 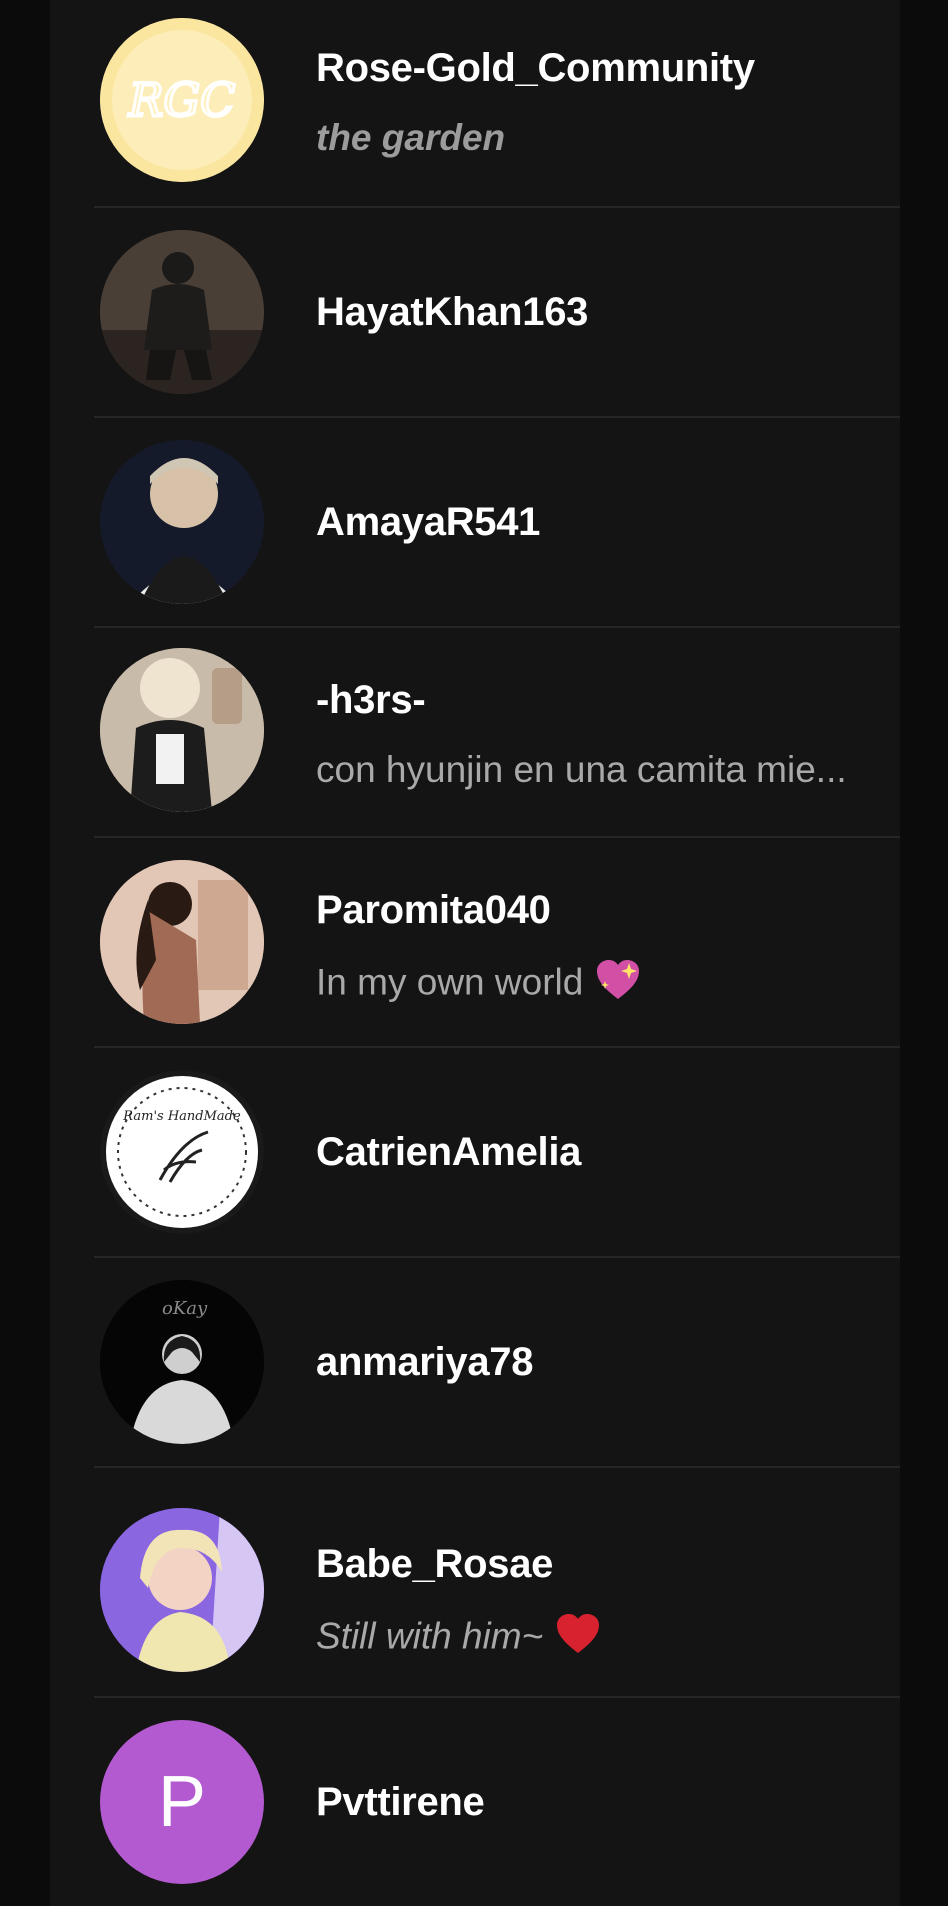 I want to click on user-text: CatrienAmelia, so click(x=608, y=1152).